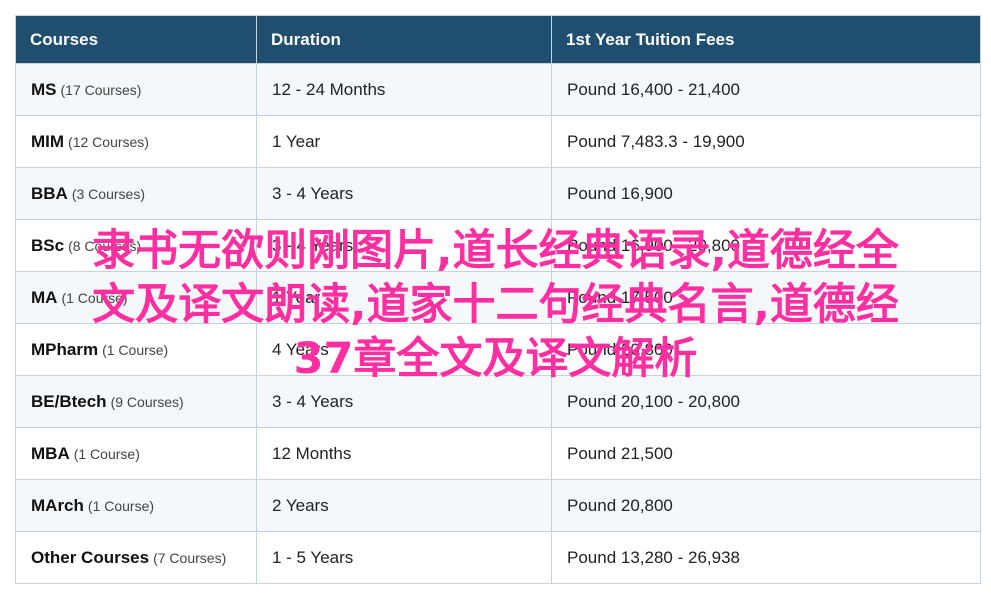 The height and width of the screenshot is (597, 991). I want to click on course-cell: MPharm (1 Course), so click(136, 349).